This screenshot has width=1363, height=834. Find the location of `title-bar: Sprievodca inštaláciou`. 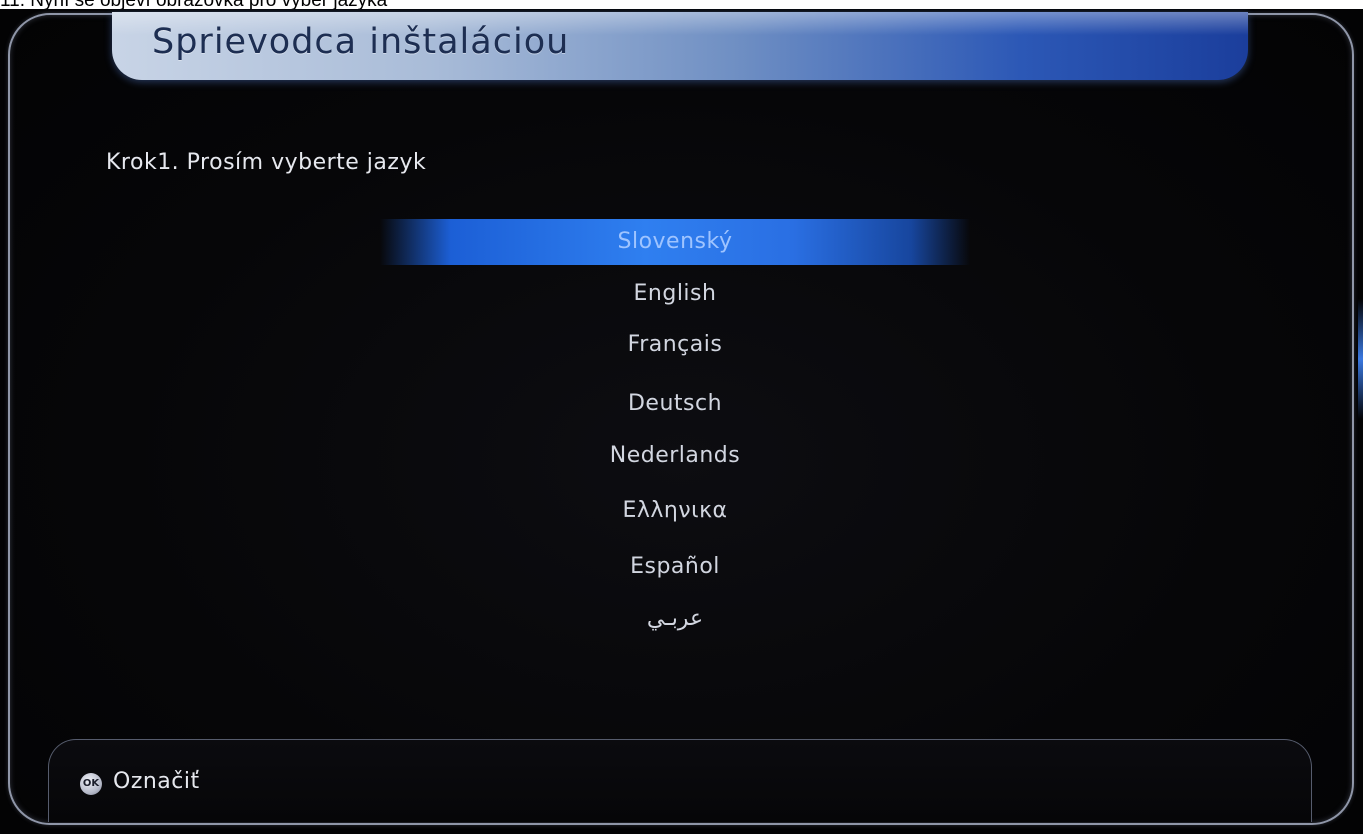

title-bar: Sprievodca inštaláciou is located at coordinates (680, 46).